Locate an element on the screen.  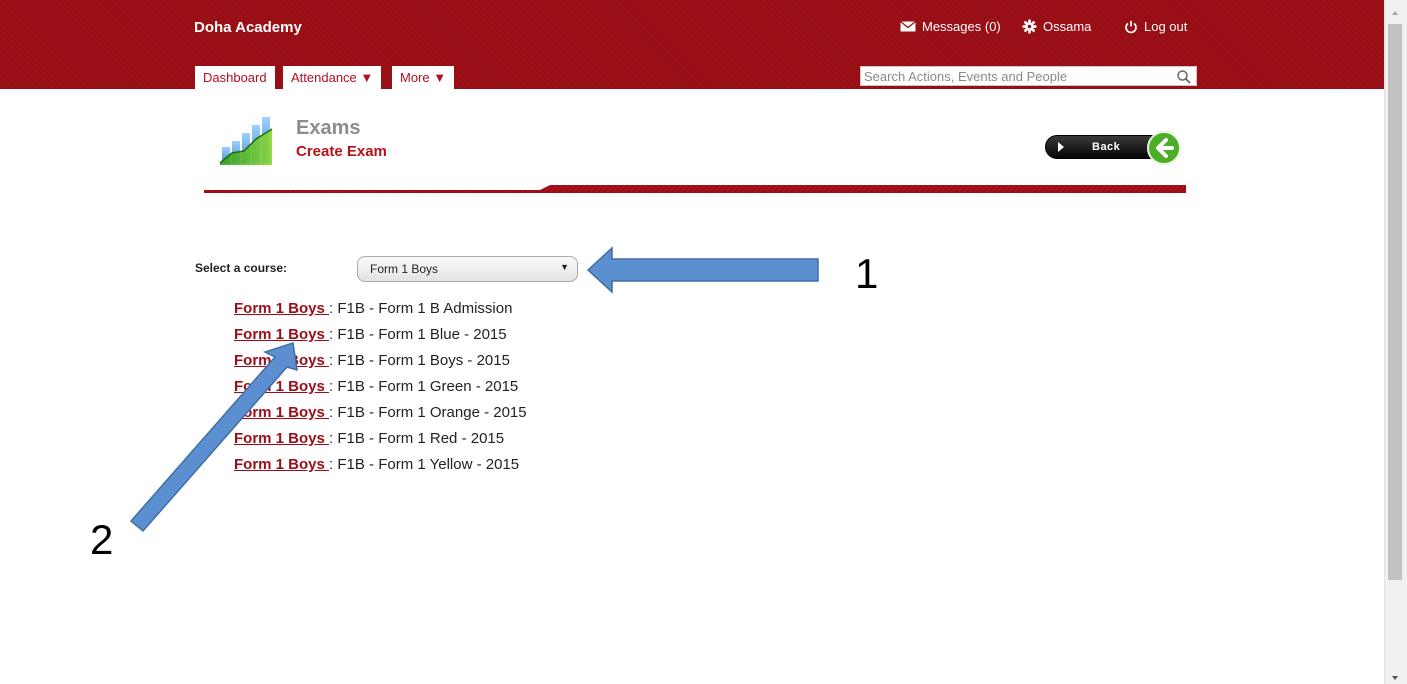
page-subtitle: Create Exam is located at coordinates (341, 151).